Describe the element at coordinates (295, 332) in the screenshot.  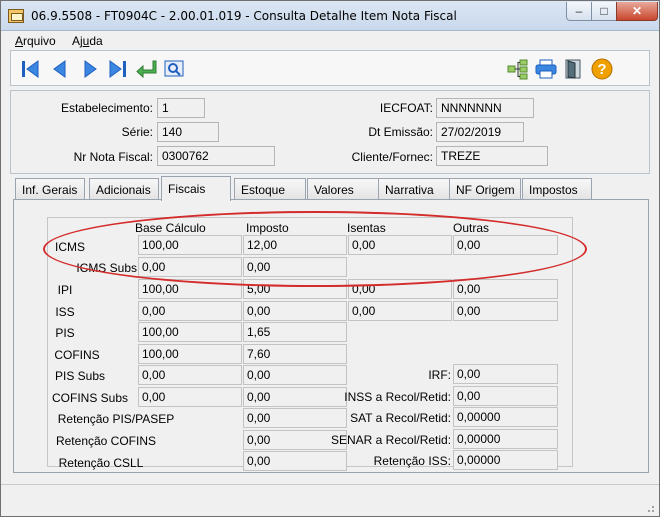
I see `pis-imposto-field: 1,65` at that location.